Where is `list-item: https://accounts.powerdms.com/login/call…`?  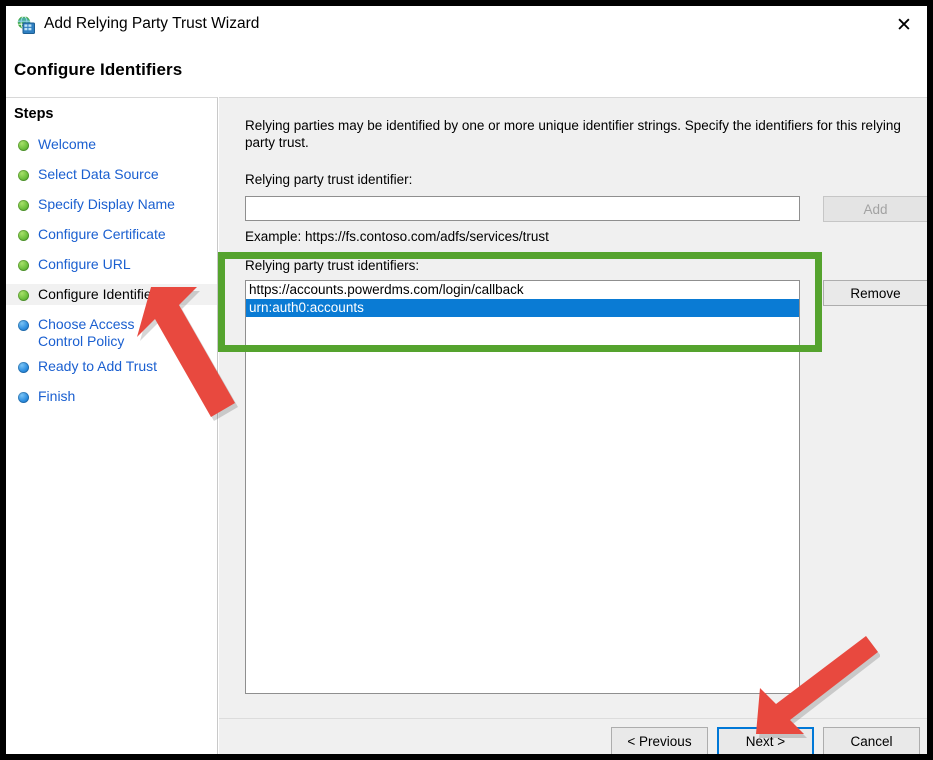 list-item: https://accounts.powerdms.com/login/call… is located at coordinates (522, 290).